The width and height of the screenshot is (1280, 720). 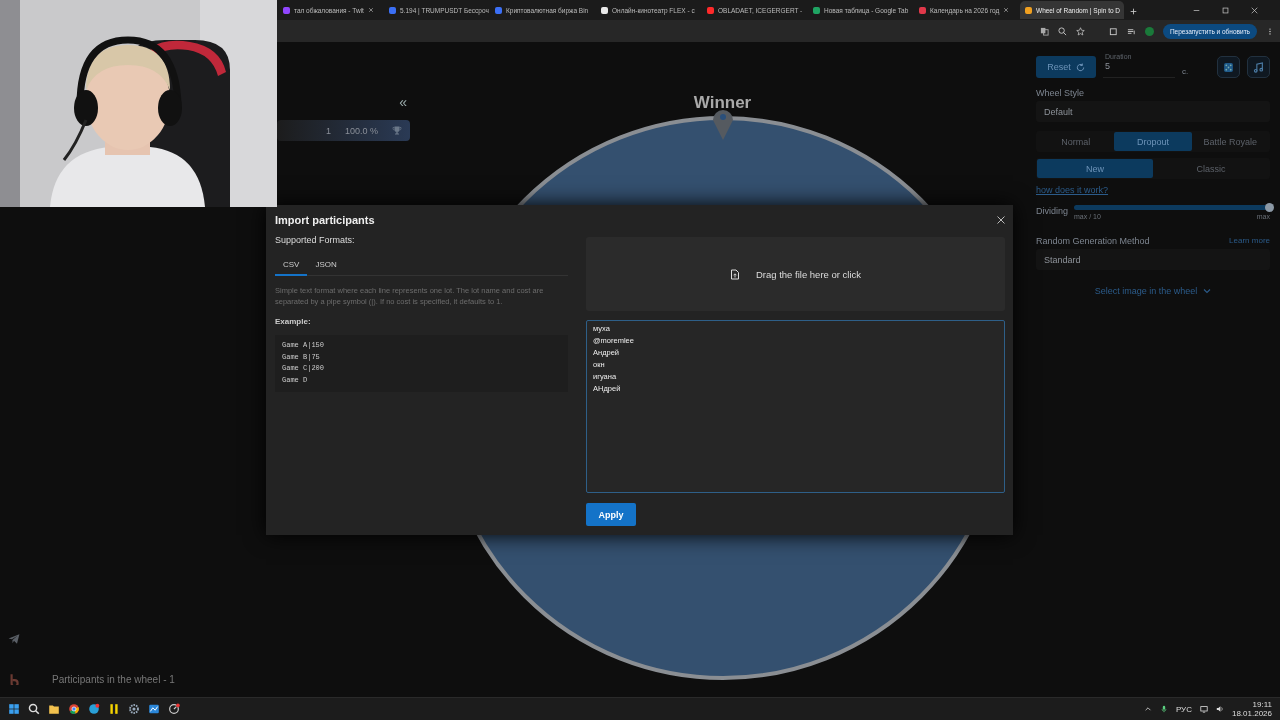 I want to click on send-icon, so click(x=14, y=639).